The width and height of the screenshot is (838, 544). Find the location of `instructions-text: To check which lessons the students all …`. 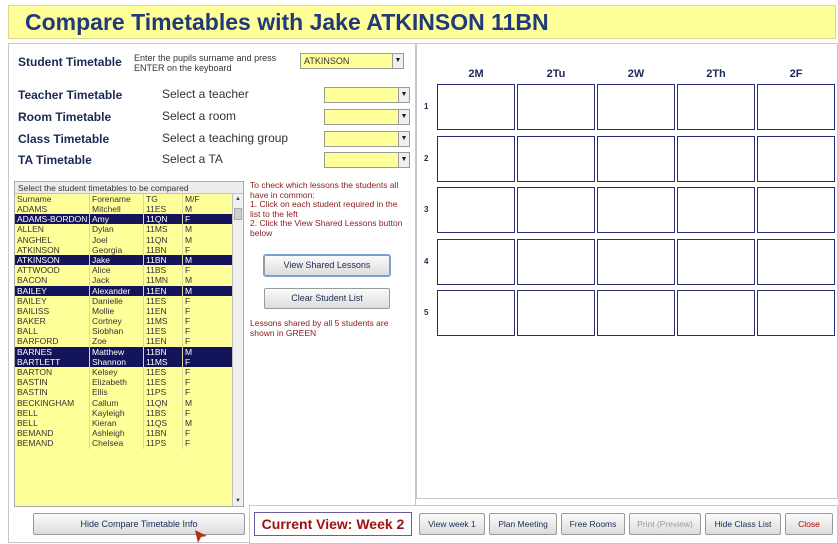

instructions-text: To check which lessons the students all … is located at coordinates (330, 209).